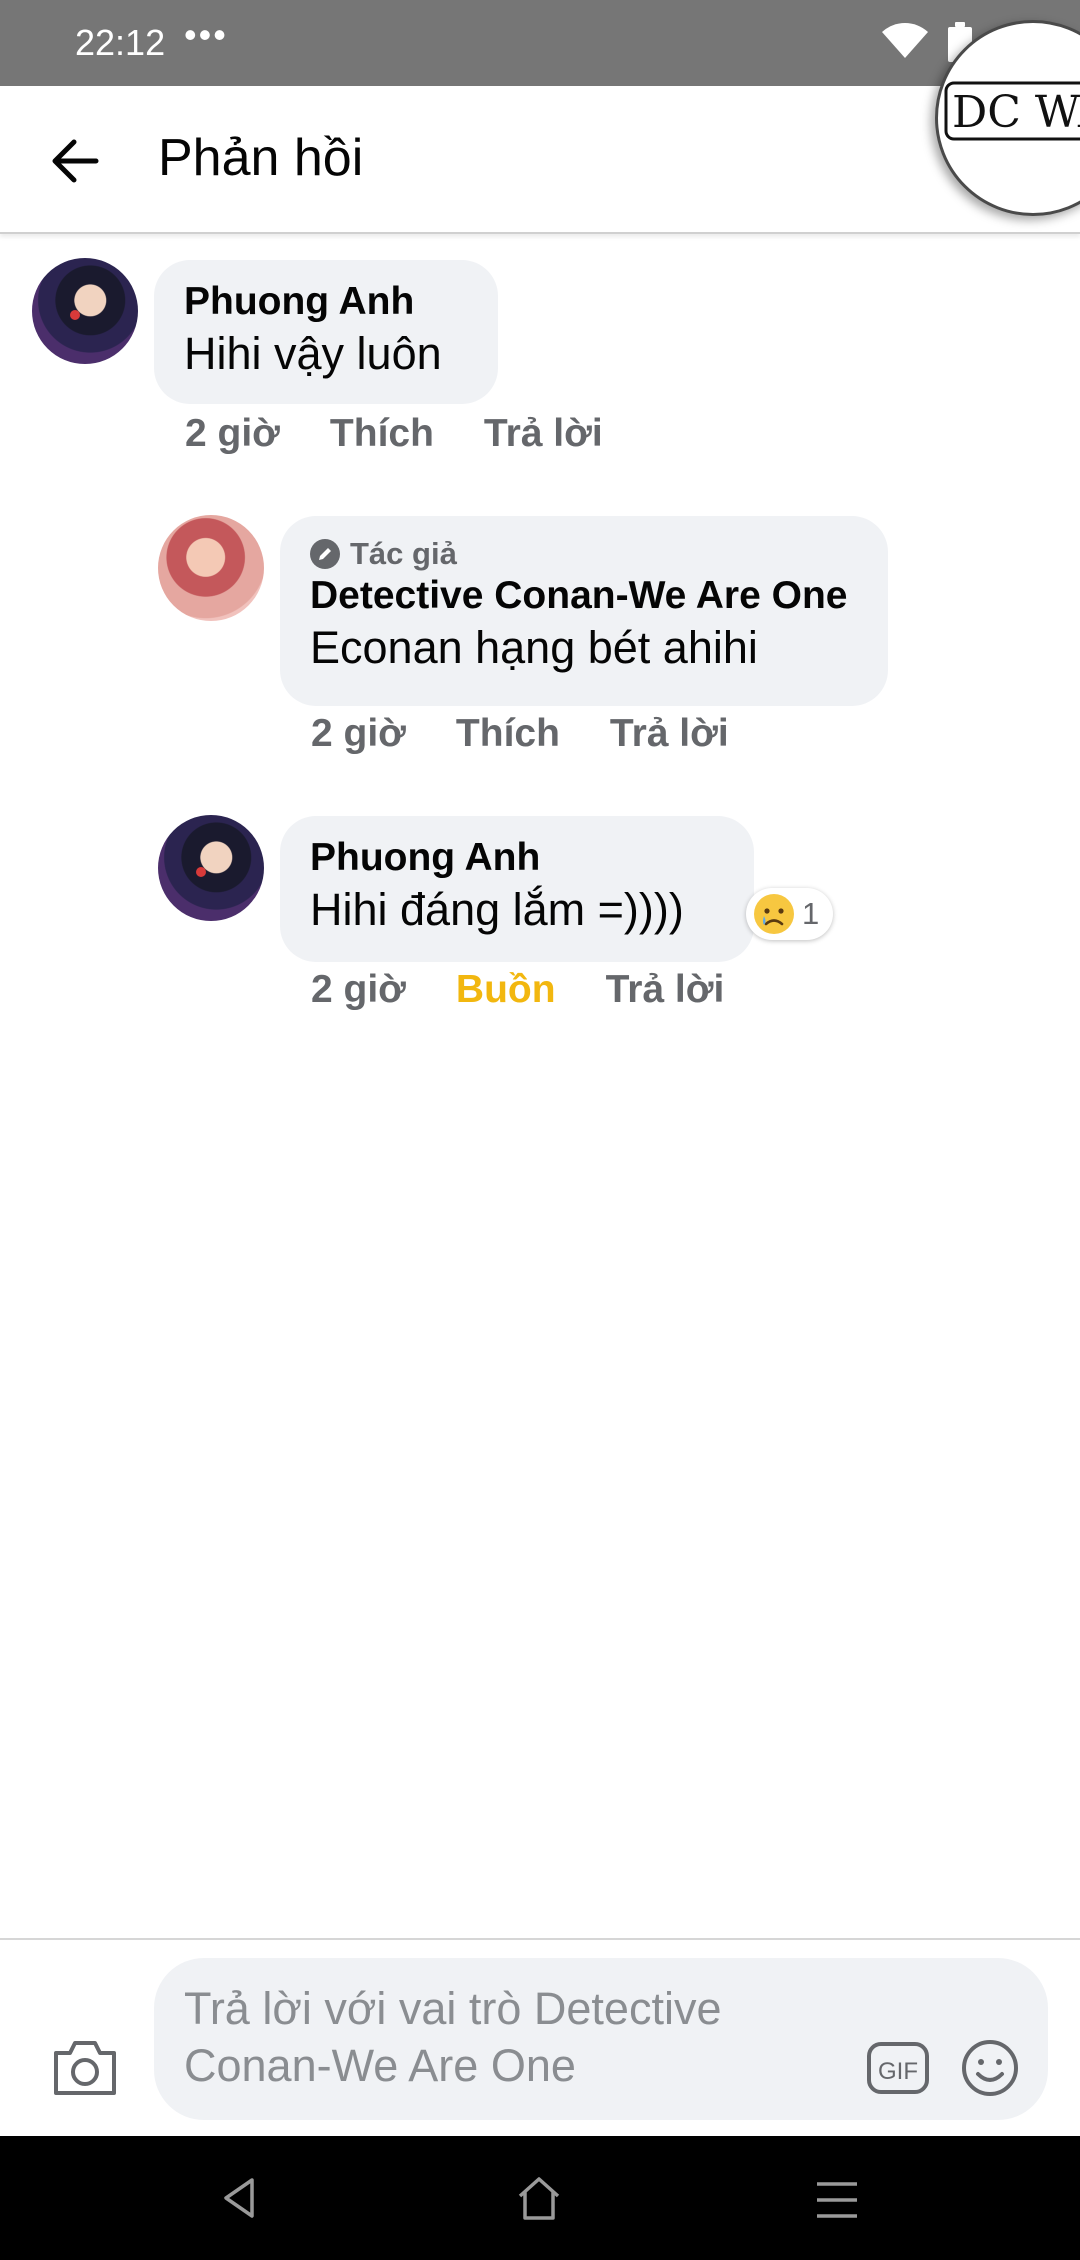  I want to click on comment-text: Hihi đáng lắm =)))), so click(497, 909).